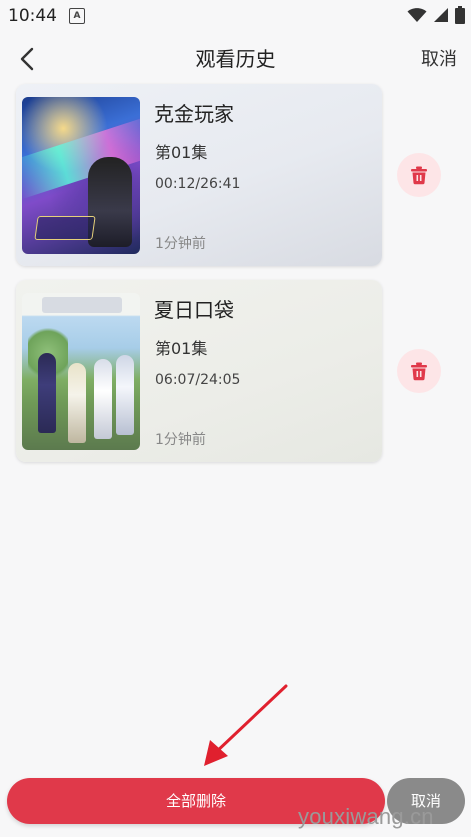 The height and width of the screenshot is (837, 471). Describe the element at coordinates (198, 380) in the screenshot. I see `history-item-progress: 06:07/24:05` at that location.